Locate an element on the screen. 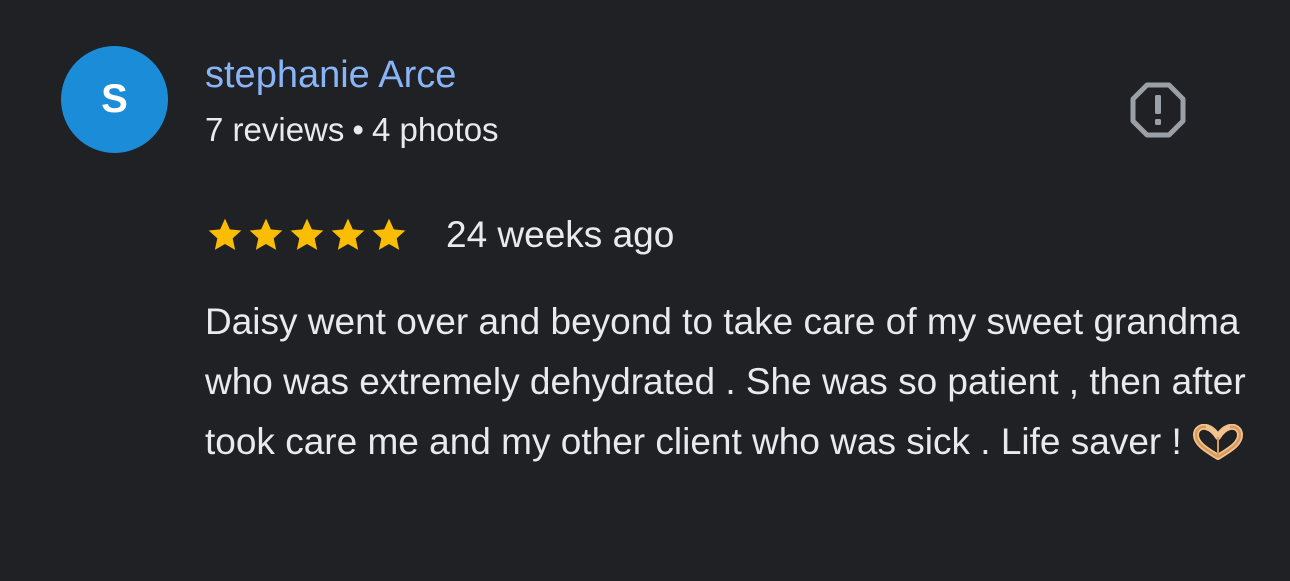 The height and width of the screenshot is (581, 1290). report-button is located at coordinates (1158, 110).